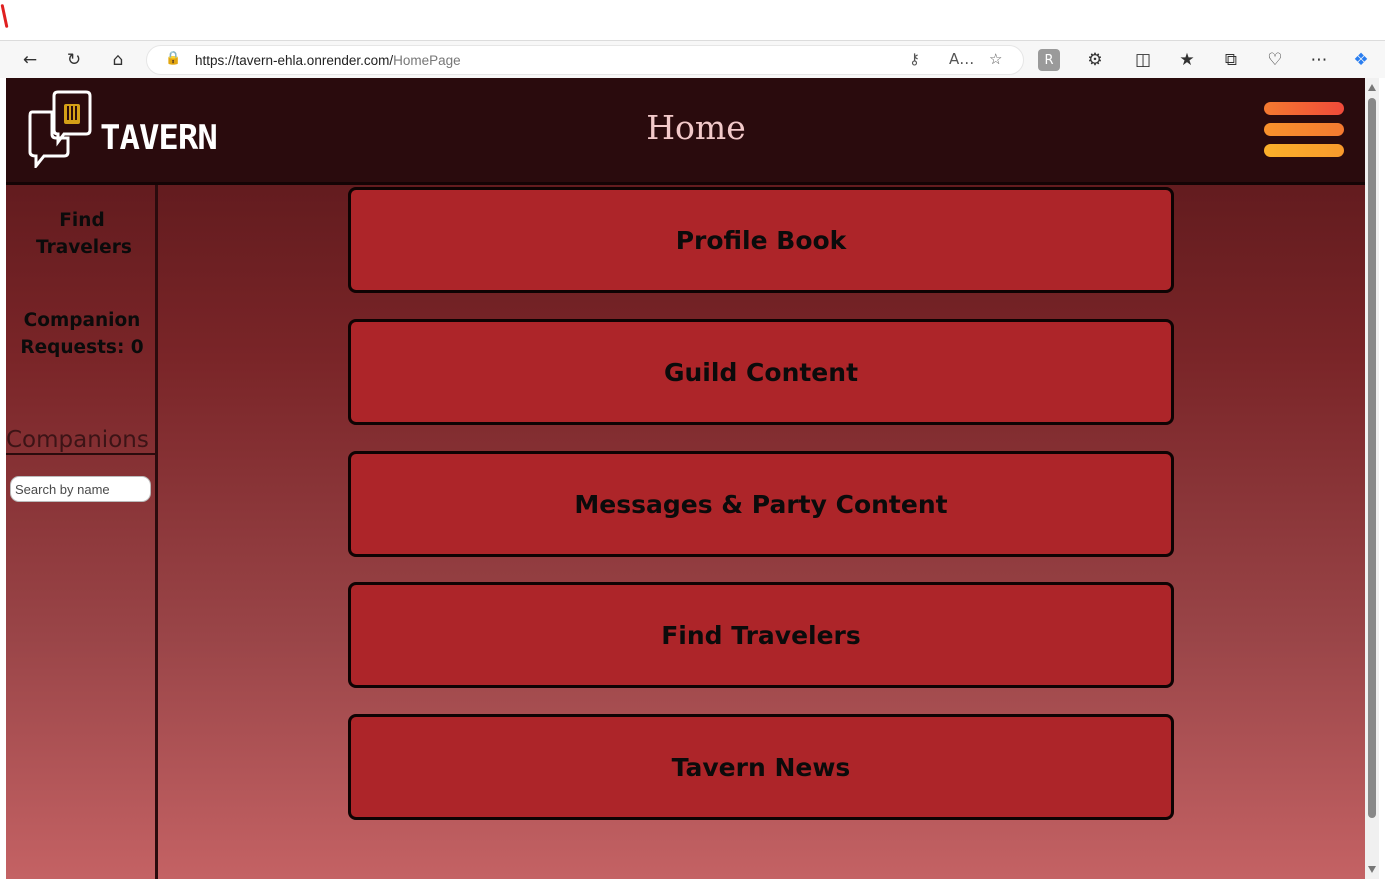 The width and height of the screenshot is (1385, 883). Describe the element at coordinates (1372, 458) in the screenshot. I see `scrollbar-thumb` at that location.